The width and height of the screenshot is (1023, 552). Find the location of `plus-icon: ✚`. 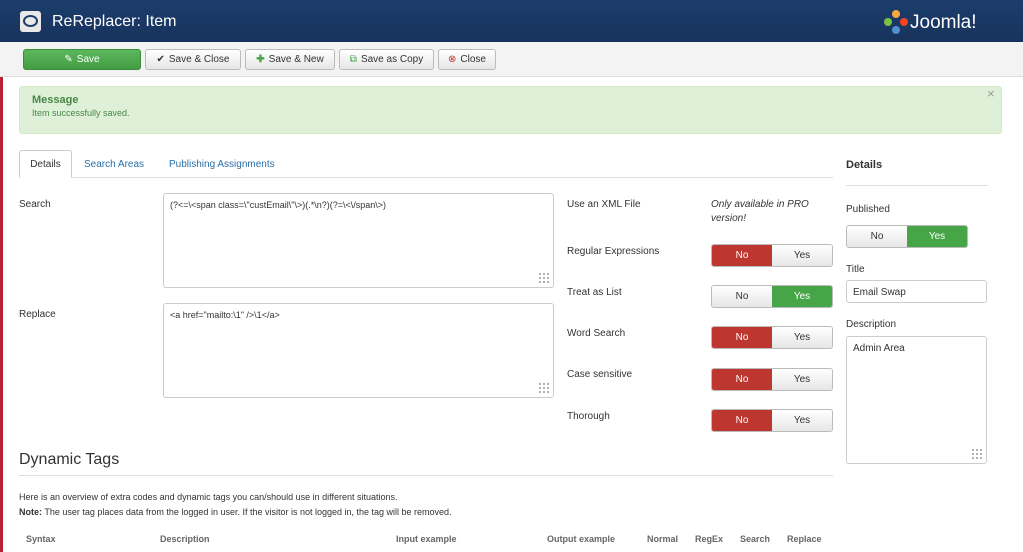

plus-icon: ✚ is located at coordinates (260, 59).